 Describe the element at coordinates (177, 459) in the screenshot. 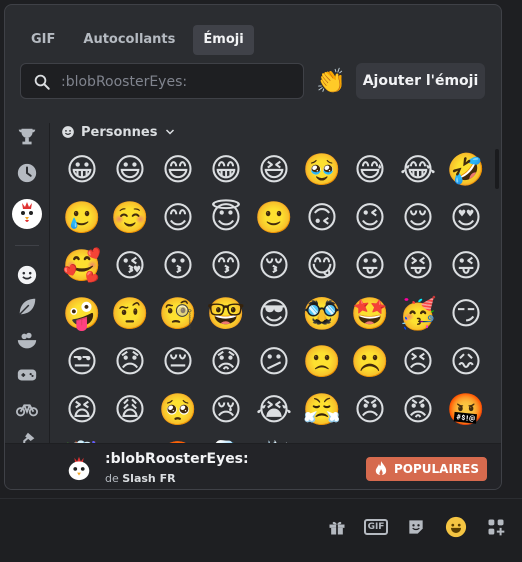

I see `emoji-name: :blobRoosterEyes:` at that location.